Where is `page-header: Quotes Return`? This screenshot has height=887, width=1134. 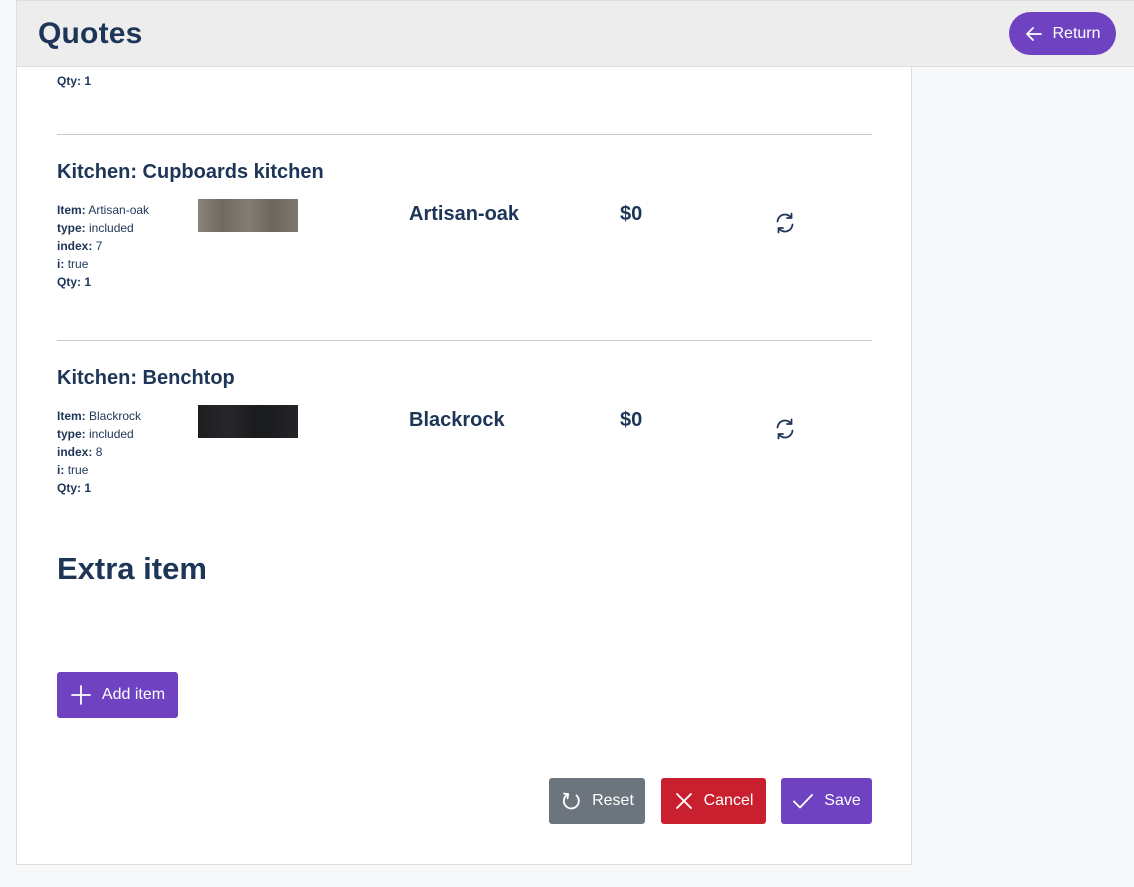 page-header: Quotes Return is located at coordinates (575, 33).